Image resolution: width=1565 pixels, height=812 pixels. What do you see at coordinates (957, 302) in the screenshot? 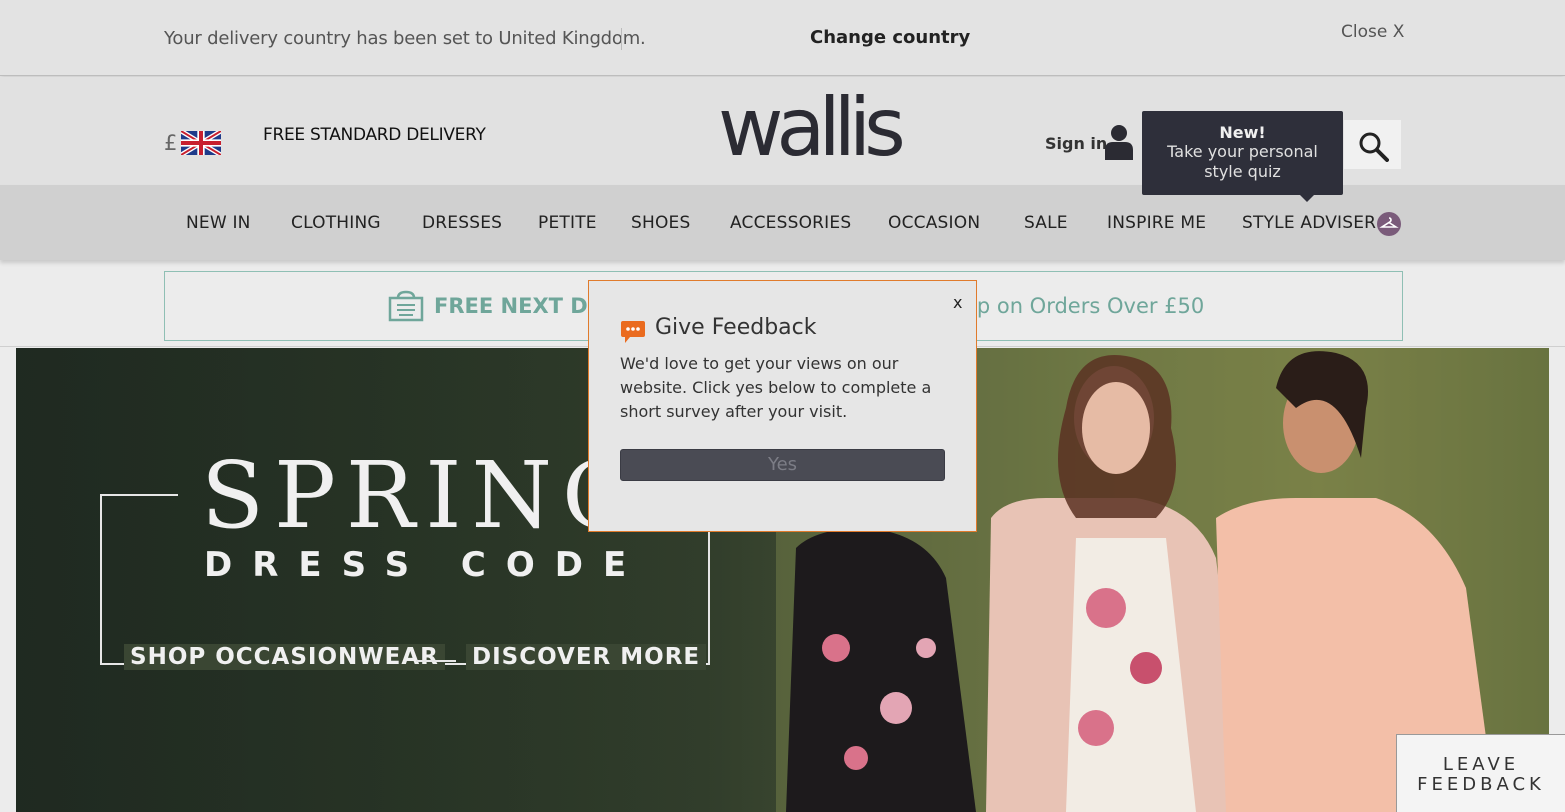
I see `feedback-close-button: x` at bounding box center [957, 302].